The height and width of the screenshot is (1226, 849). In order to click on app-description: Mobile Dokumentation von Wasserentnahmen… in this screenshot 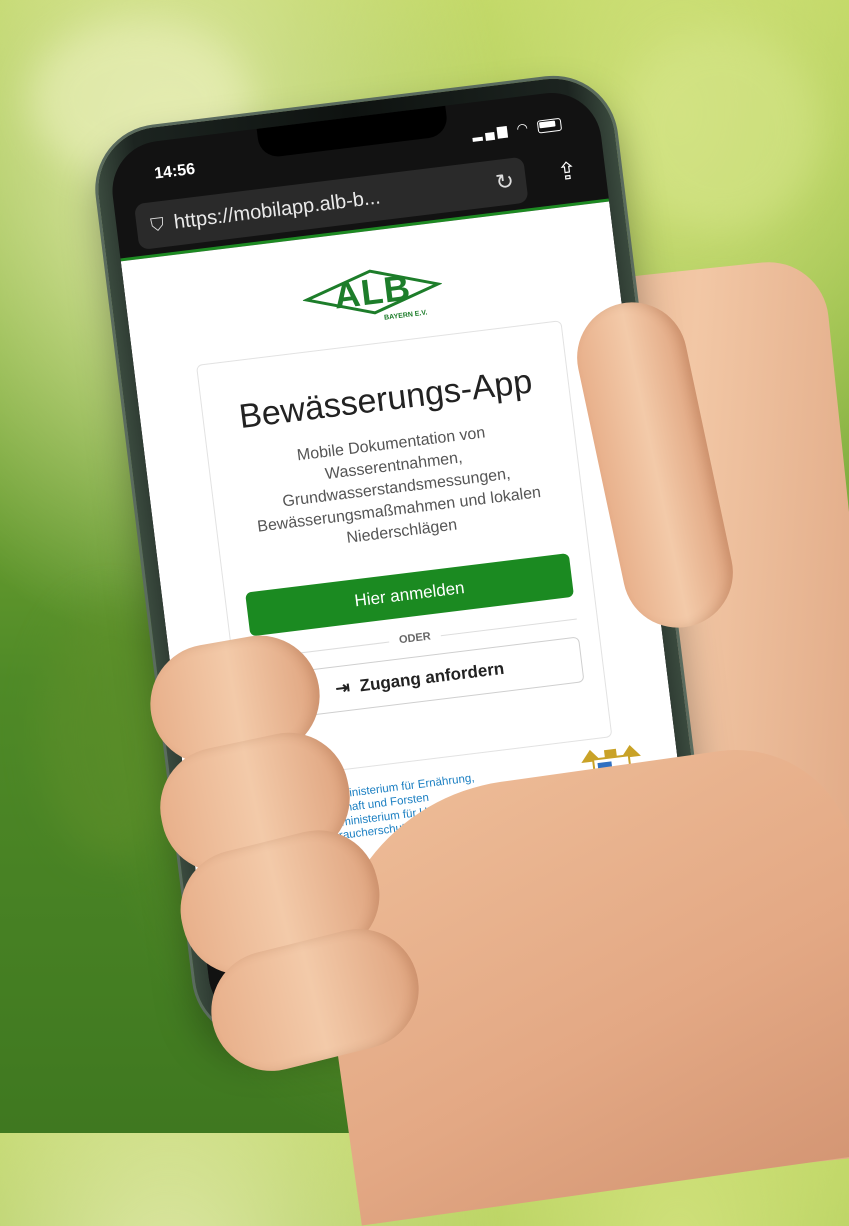, I will do `click(399, 486)`.